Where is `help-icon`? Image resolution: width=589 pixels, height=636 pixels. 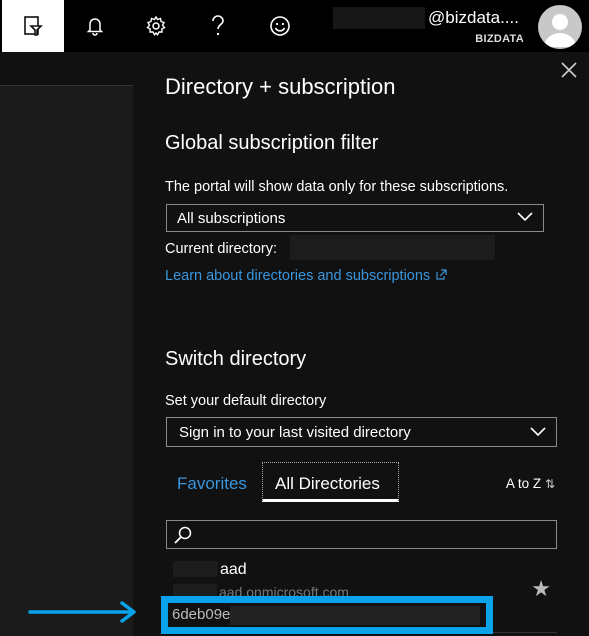
help-icon is located at coordinates (218, 25).